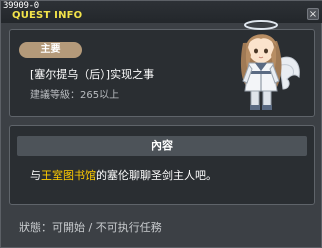 This screenshot has width=322, height=248. I want to click on window-title: QUEST INFO, so click(47, 15).